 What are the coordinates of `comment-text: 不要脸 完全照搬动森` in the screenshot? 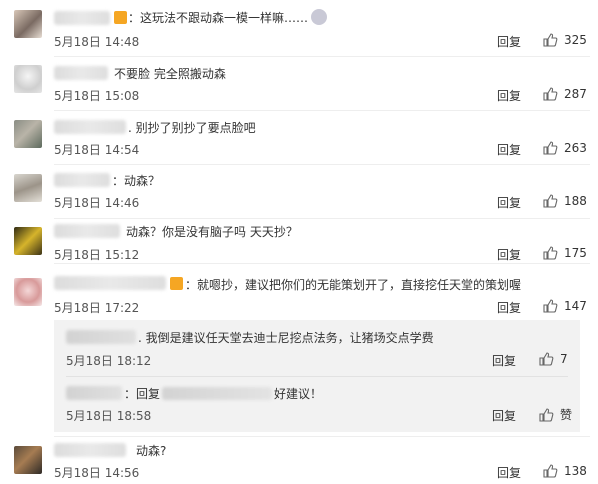 It's located at (170, 74).